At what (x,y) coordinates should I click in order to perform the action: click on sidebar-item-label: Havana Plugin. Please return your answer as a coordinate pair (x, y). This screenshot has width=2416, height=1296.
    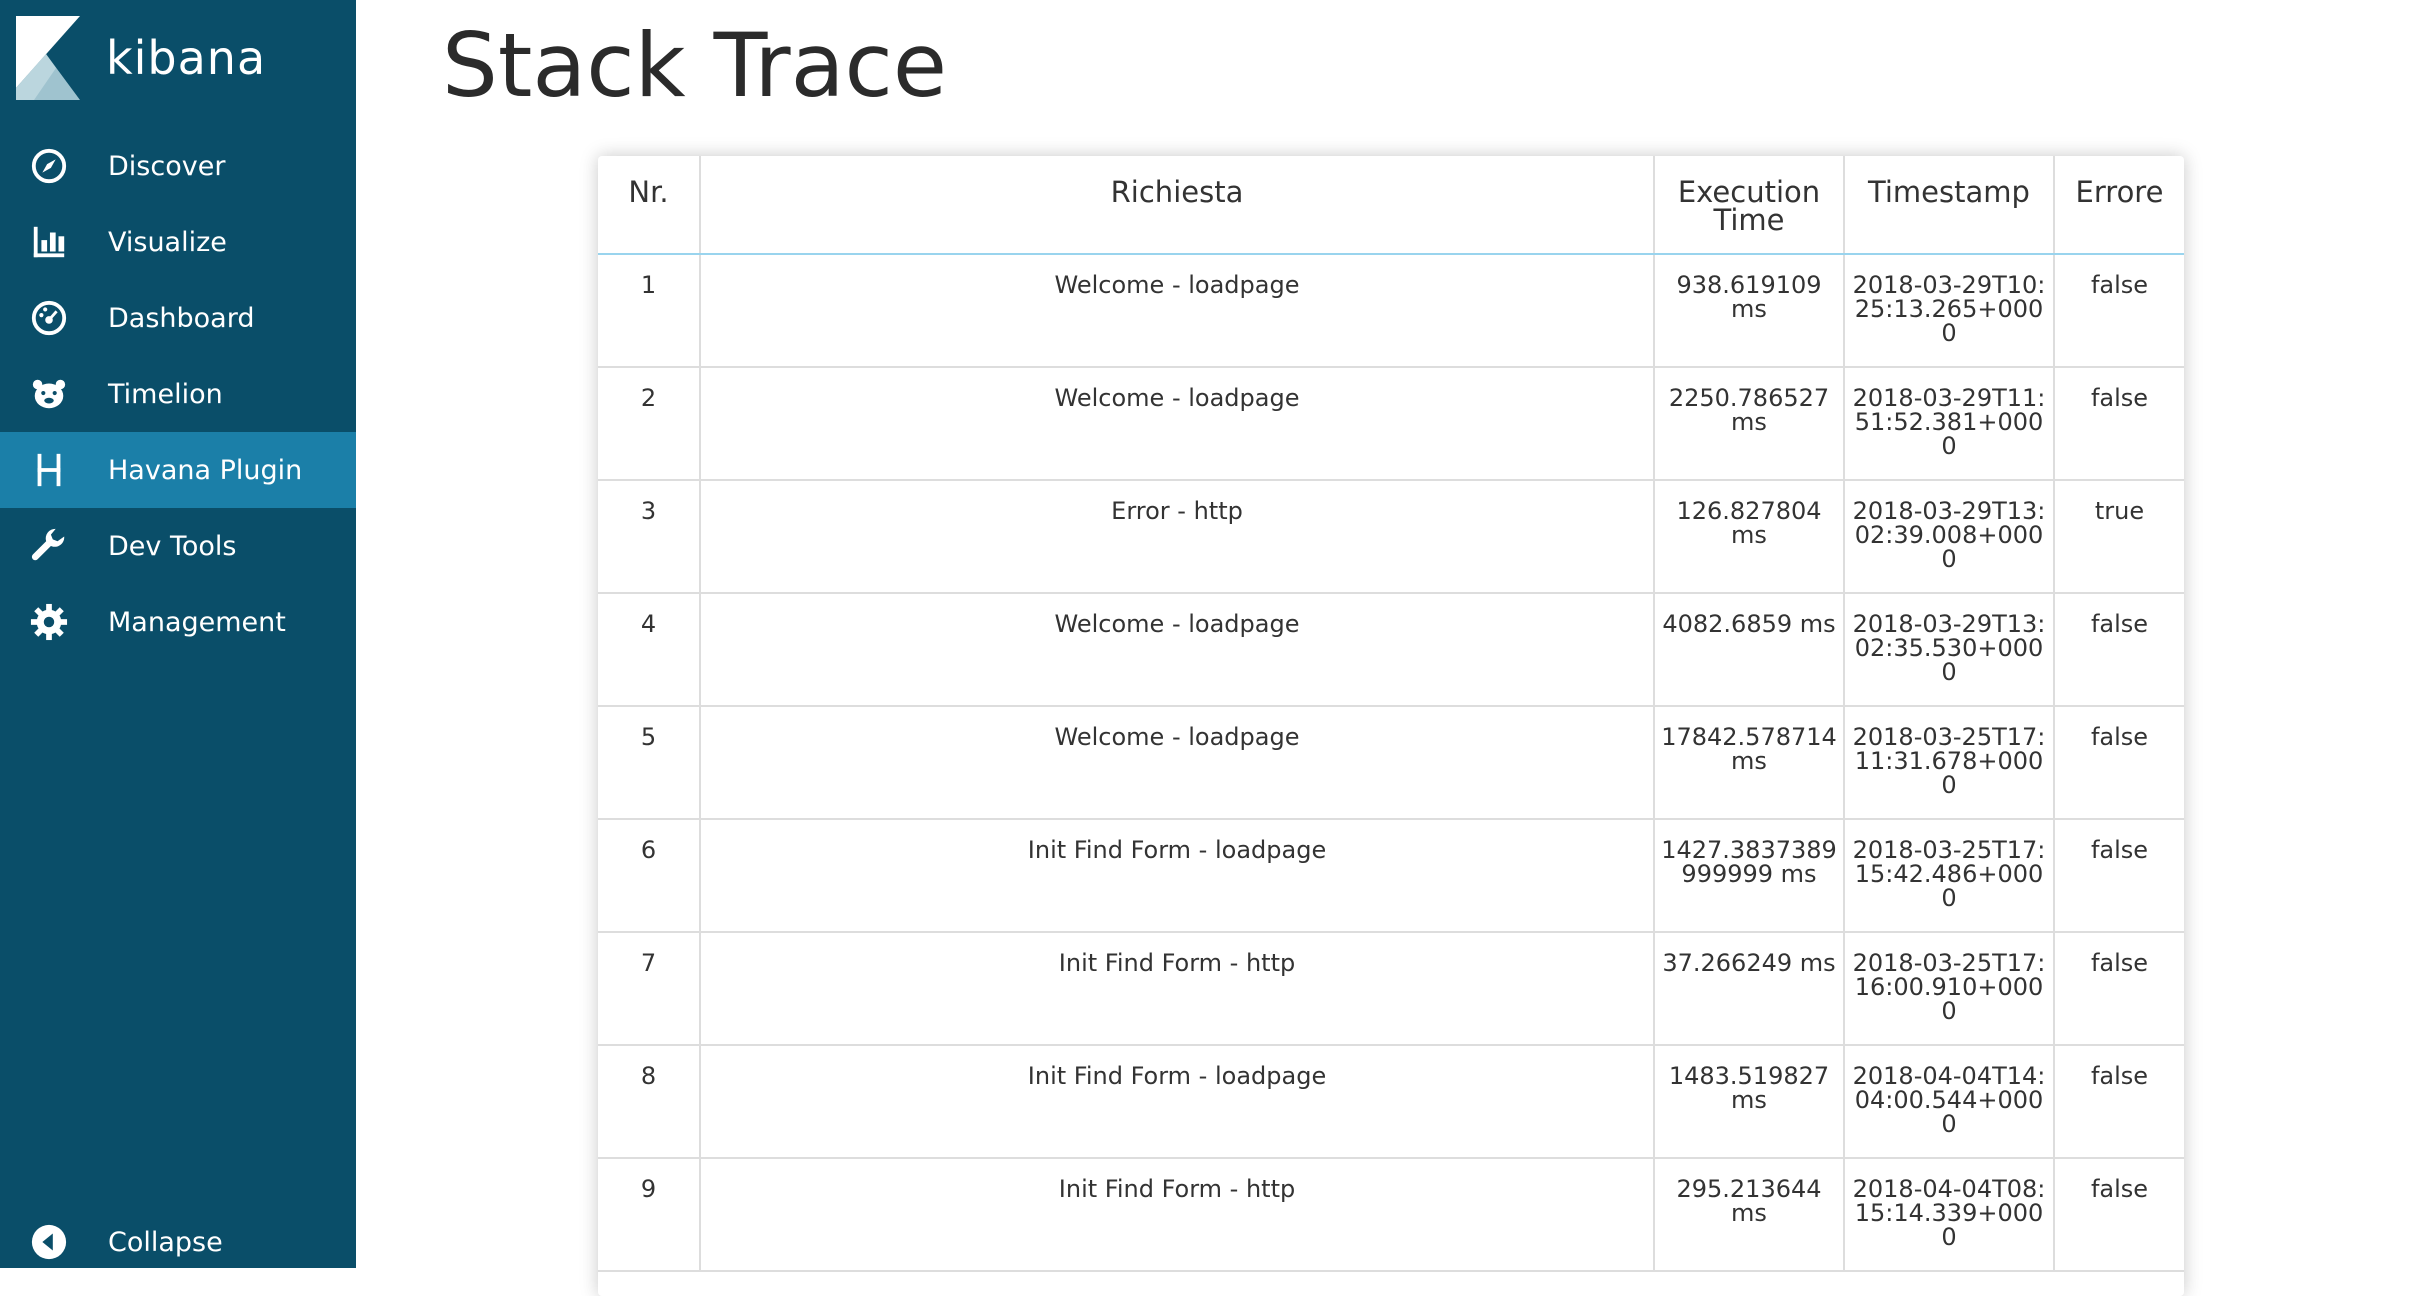
    Looking at the image, I should click on (205, 470).